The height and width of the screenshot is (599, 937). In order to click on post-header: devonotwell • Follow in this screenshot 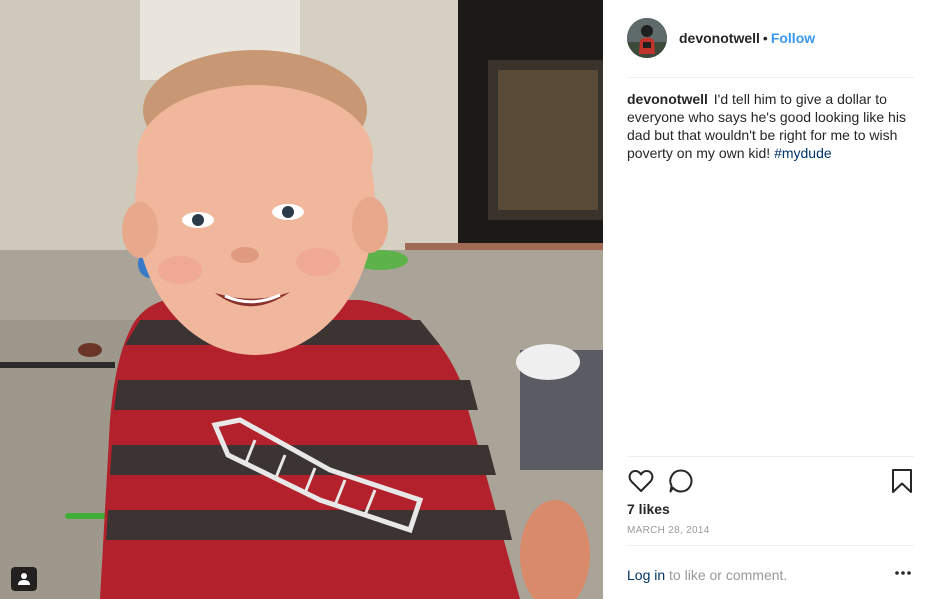, I will do `click(770, 48)`.